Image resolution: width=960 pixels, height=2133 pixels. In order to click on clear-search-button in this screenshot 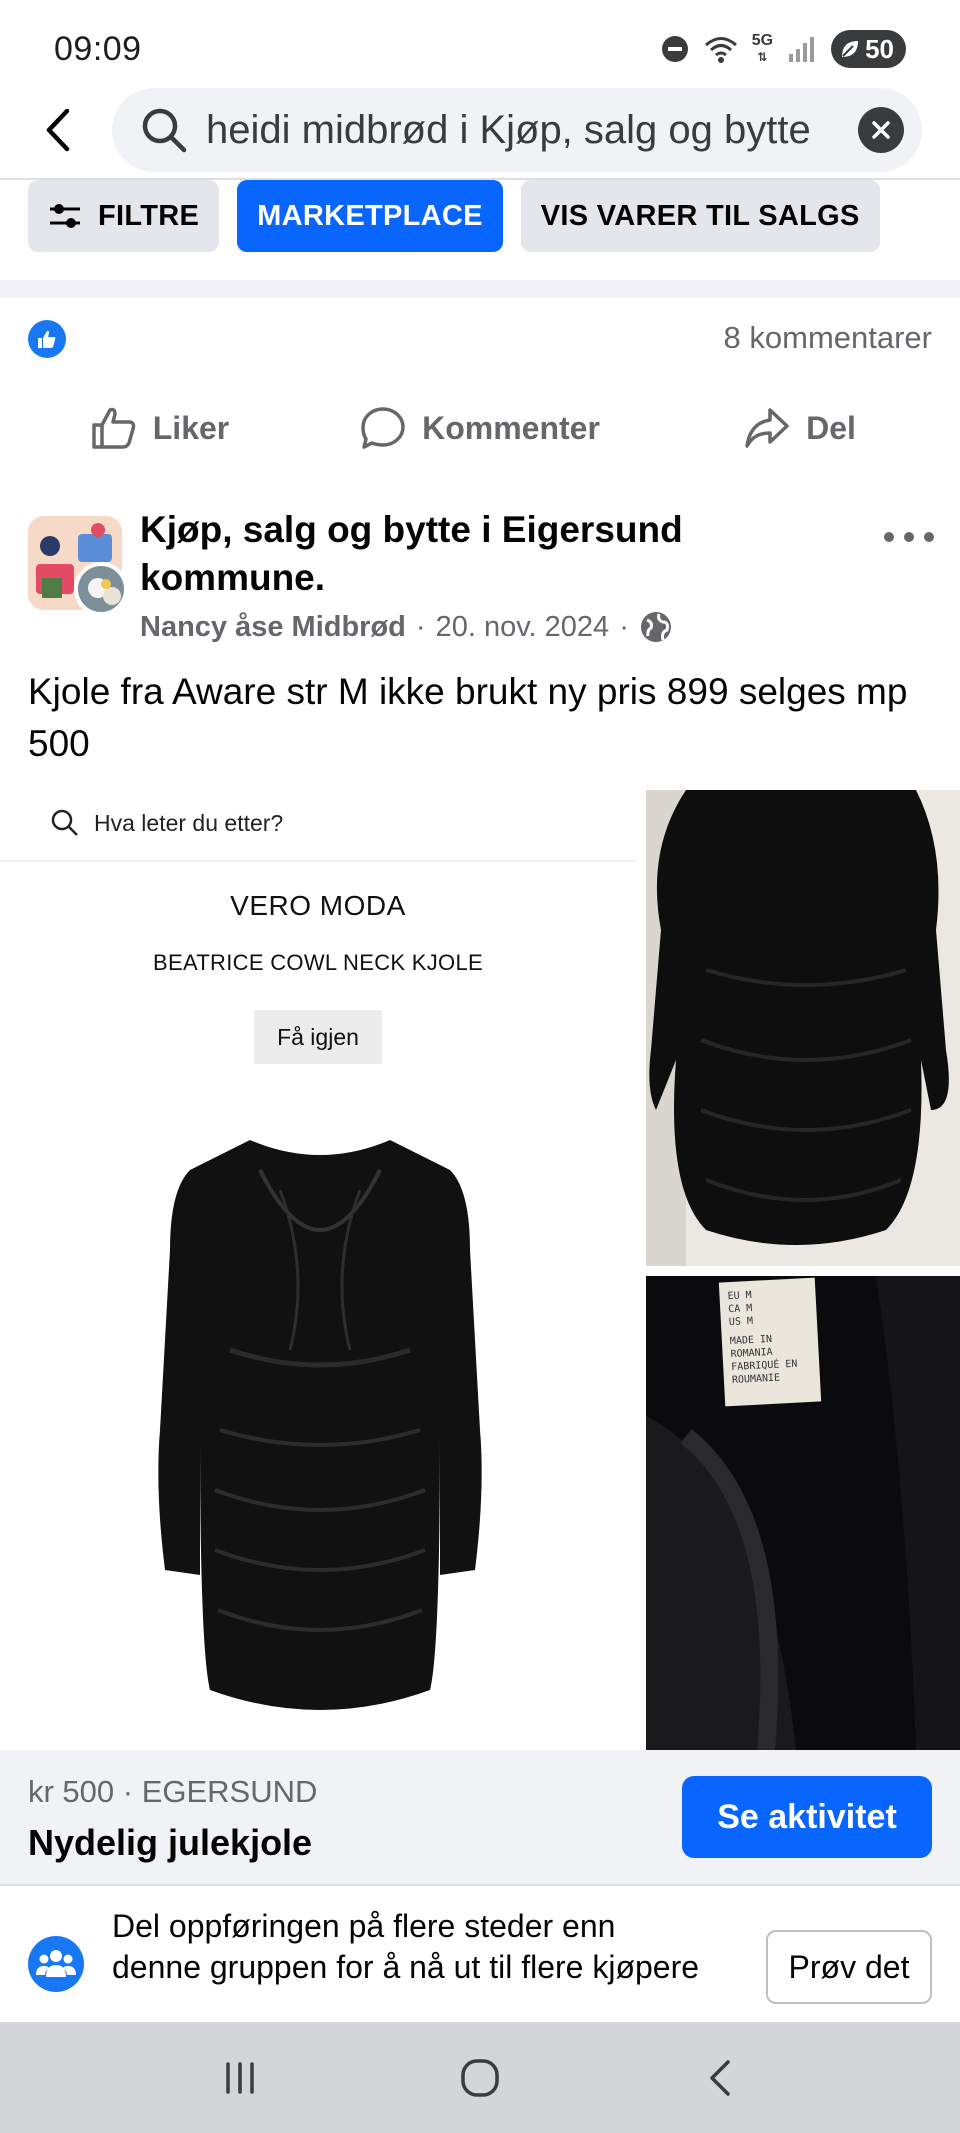, I will do `click(881, 130)`.